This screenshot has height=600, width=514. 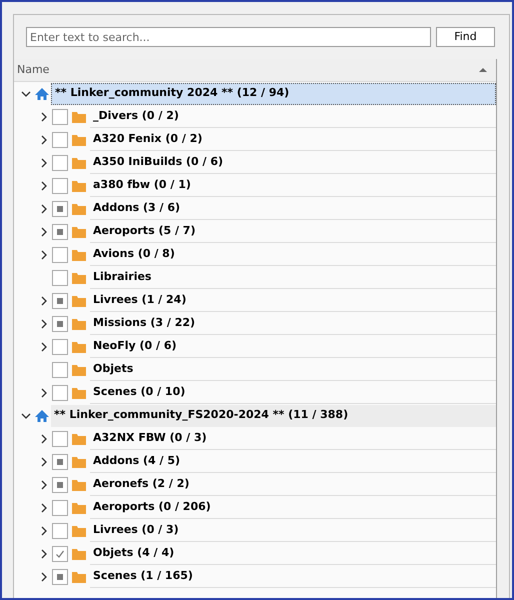 I want to click on tree-item: Aeroports (5 / 7), so click(x=293, y=231).